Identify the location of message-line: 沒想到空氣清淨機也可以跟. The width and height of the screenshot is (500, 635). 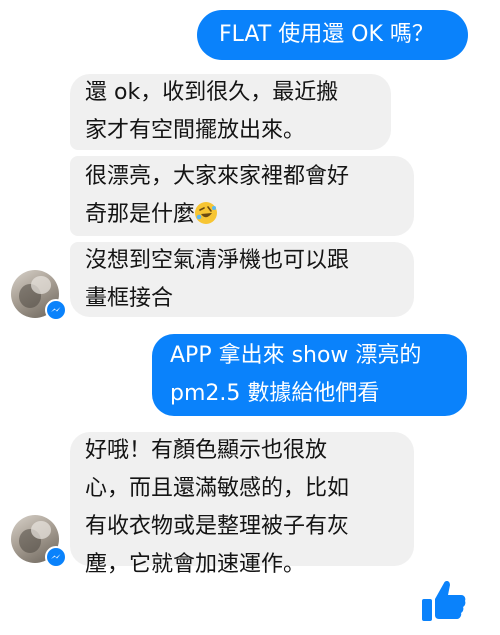
(217, 260).